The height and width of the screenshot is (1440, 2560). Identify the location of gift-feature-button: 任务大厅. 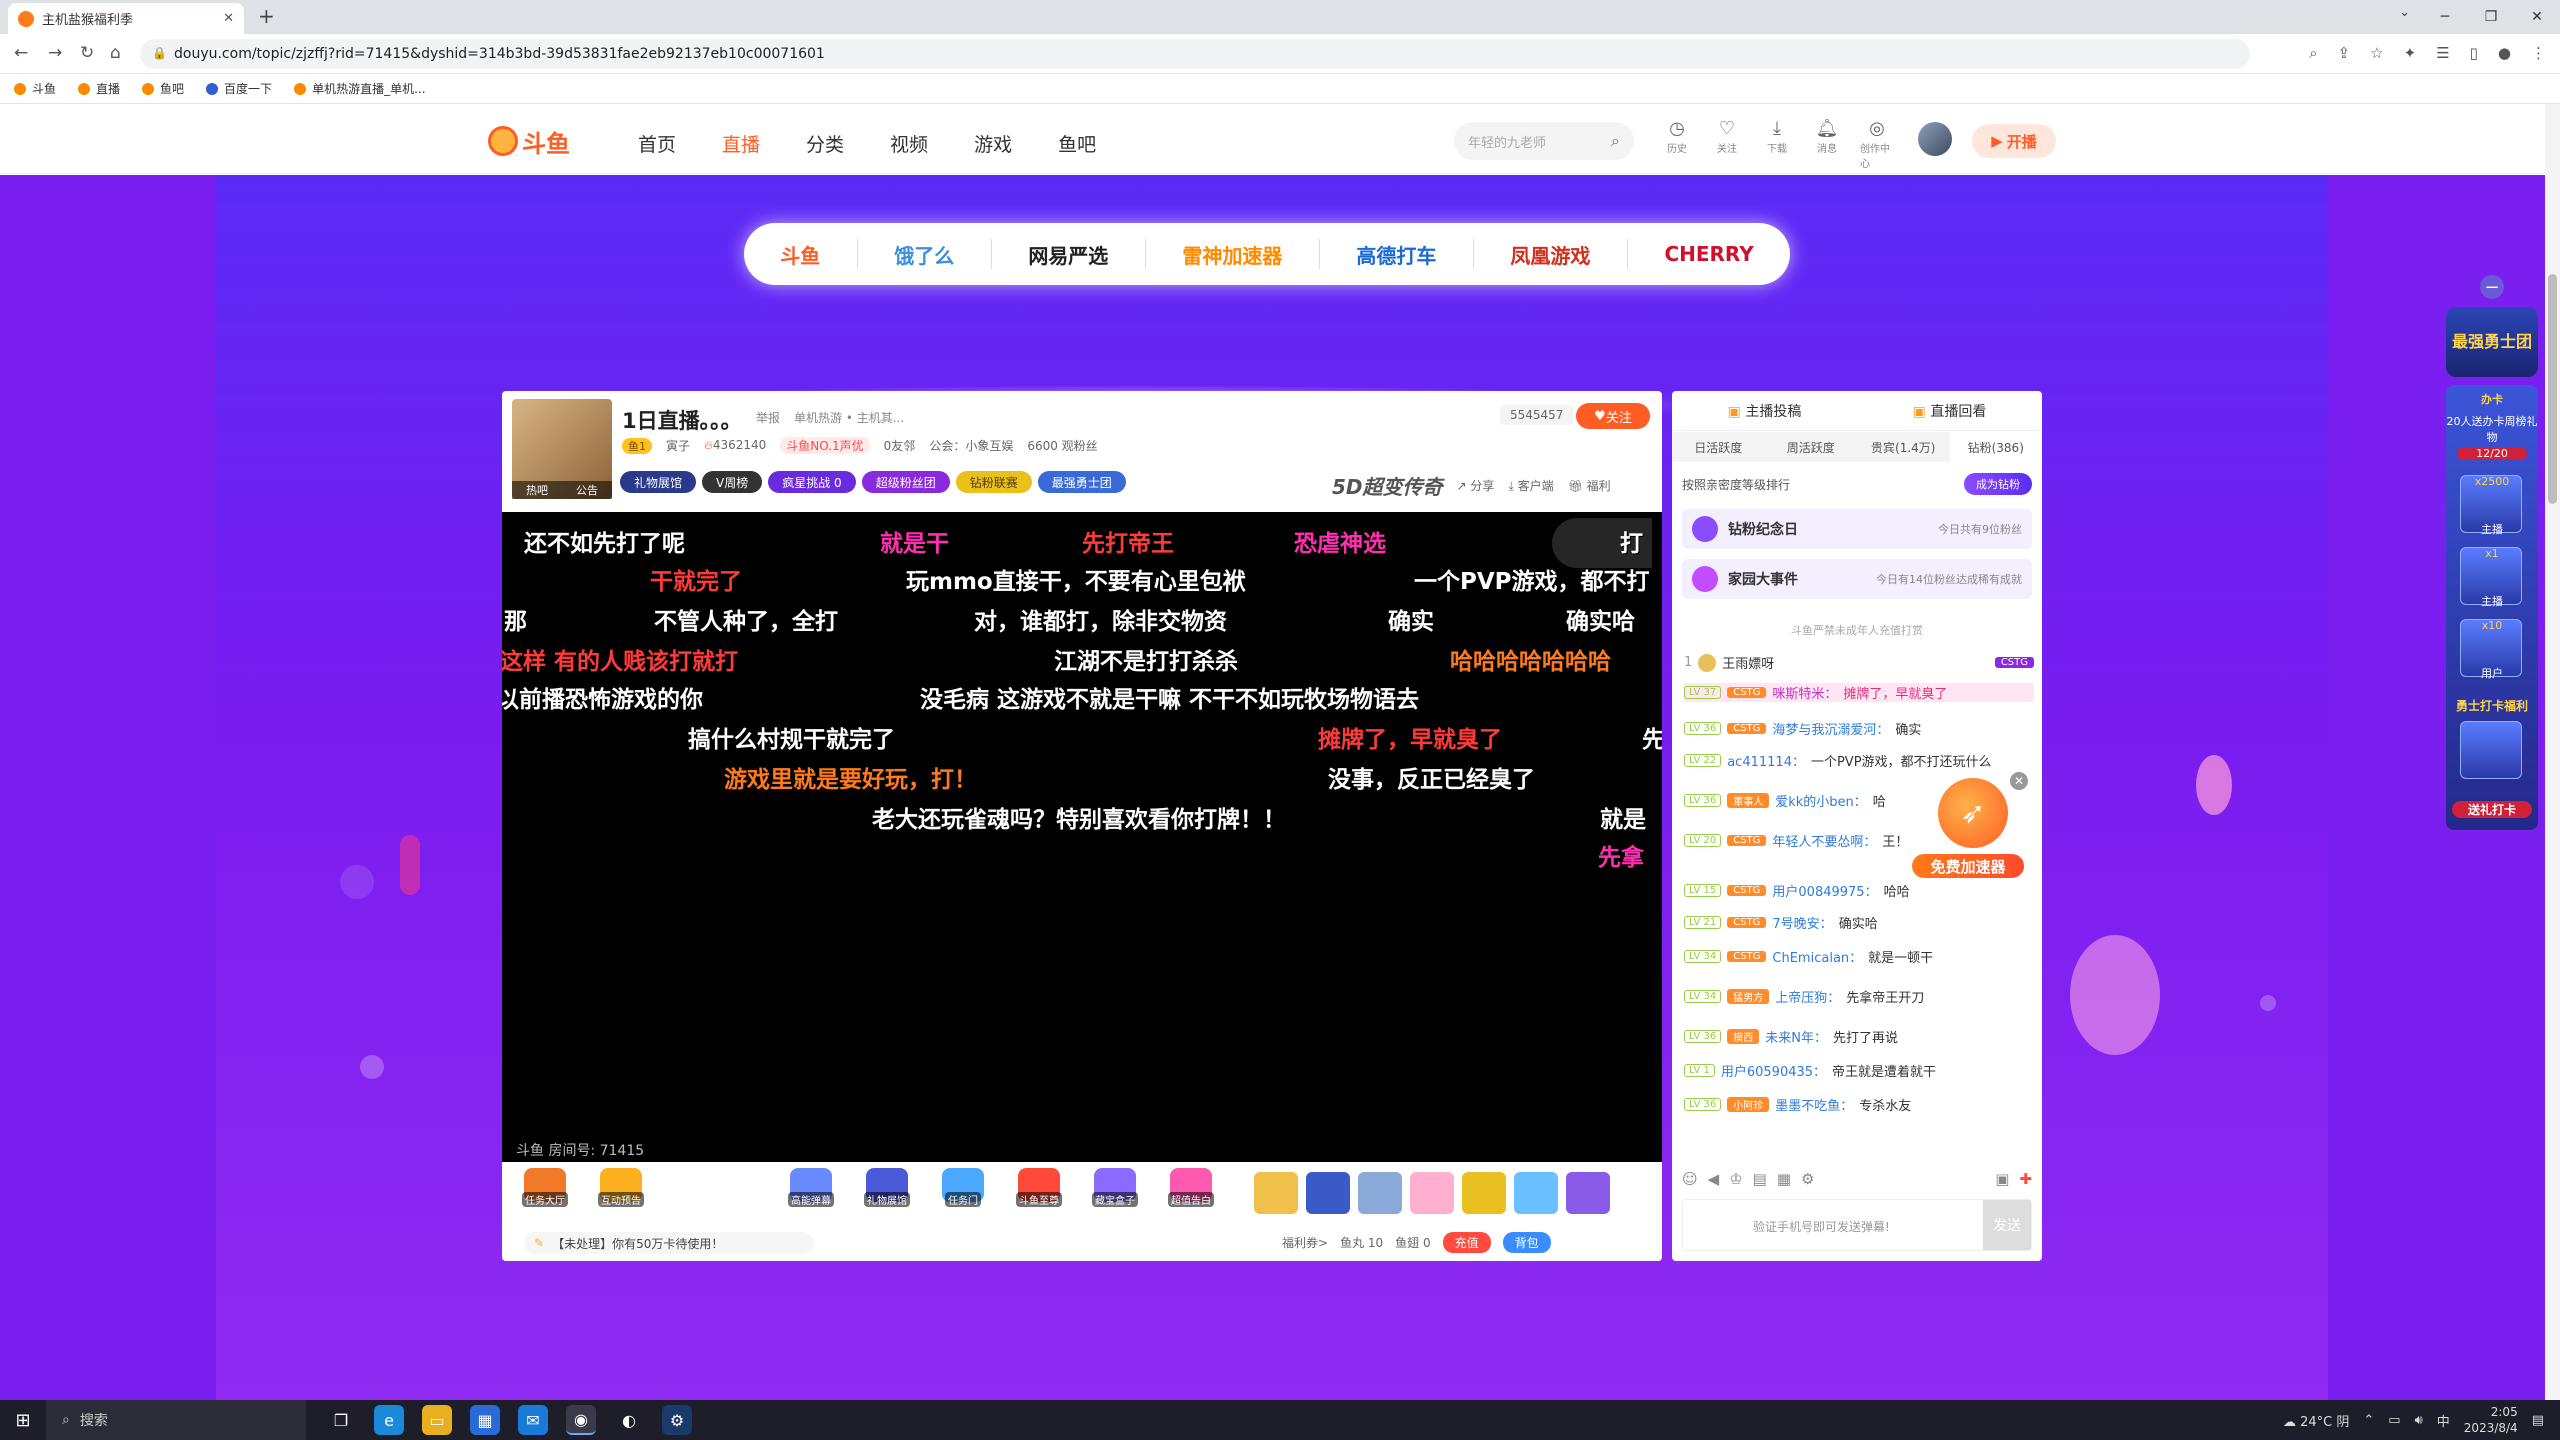
(545, 1192).